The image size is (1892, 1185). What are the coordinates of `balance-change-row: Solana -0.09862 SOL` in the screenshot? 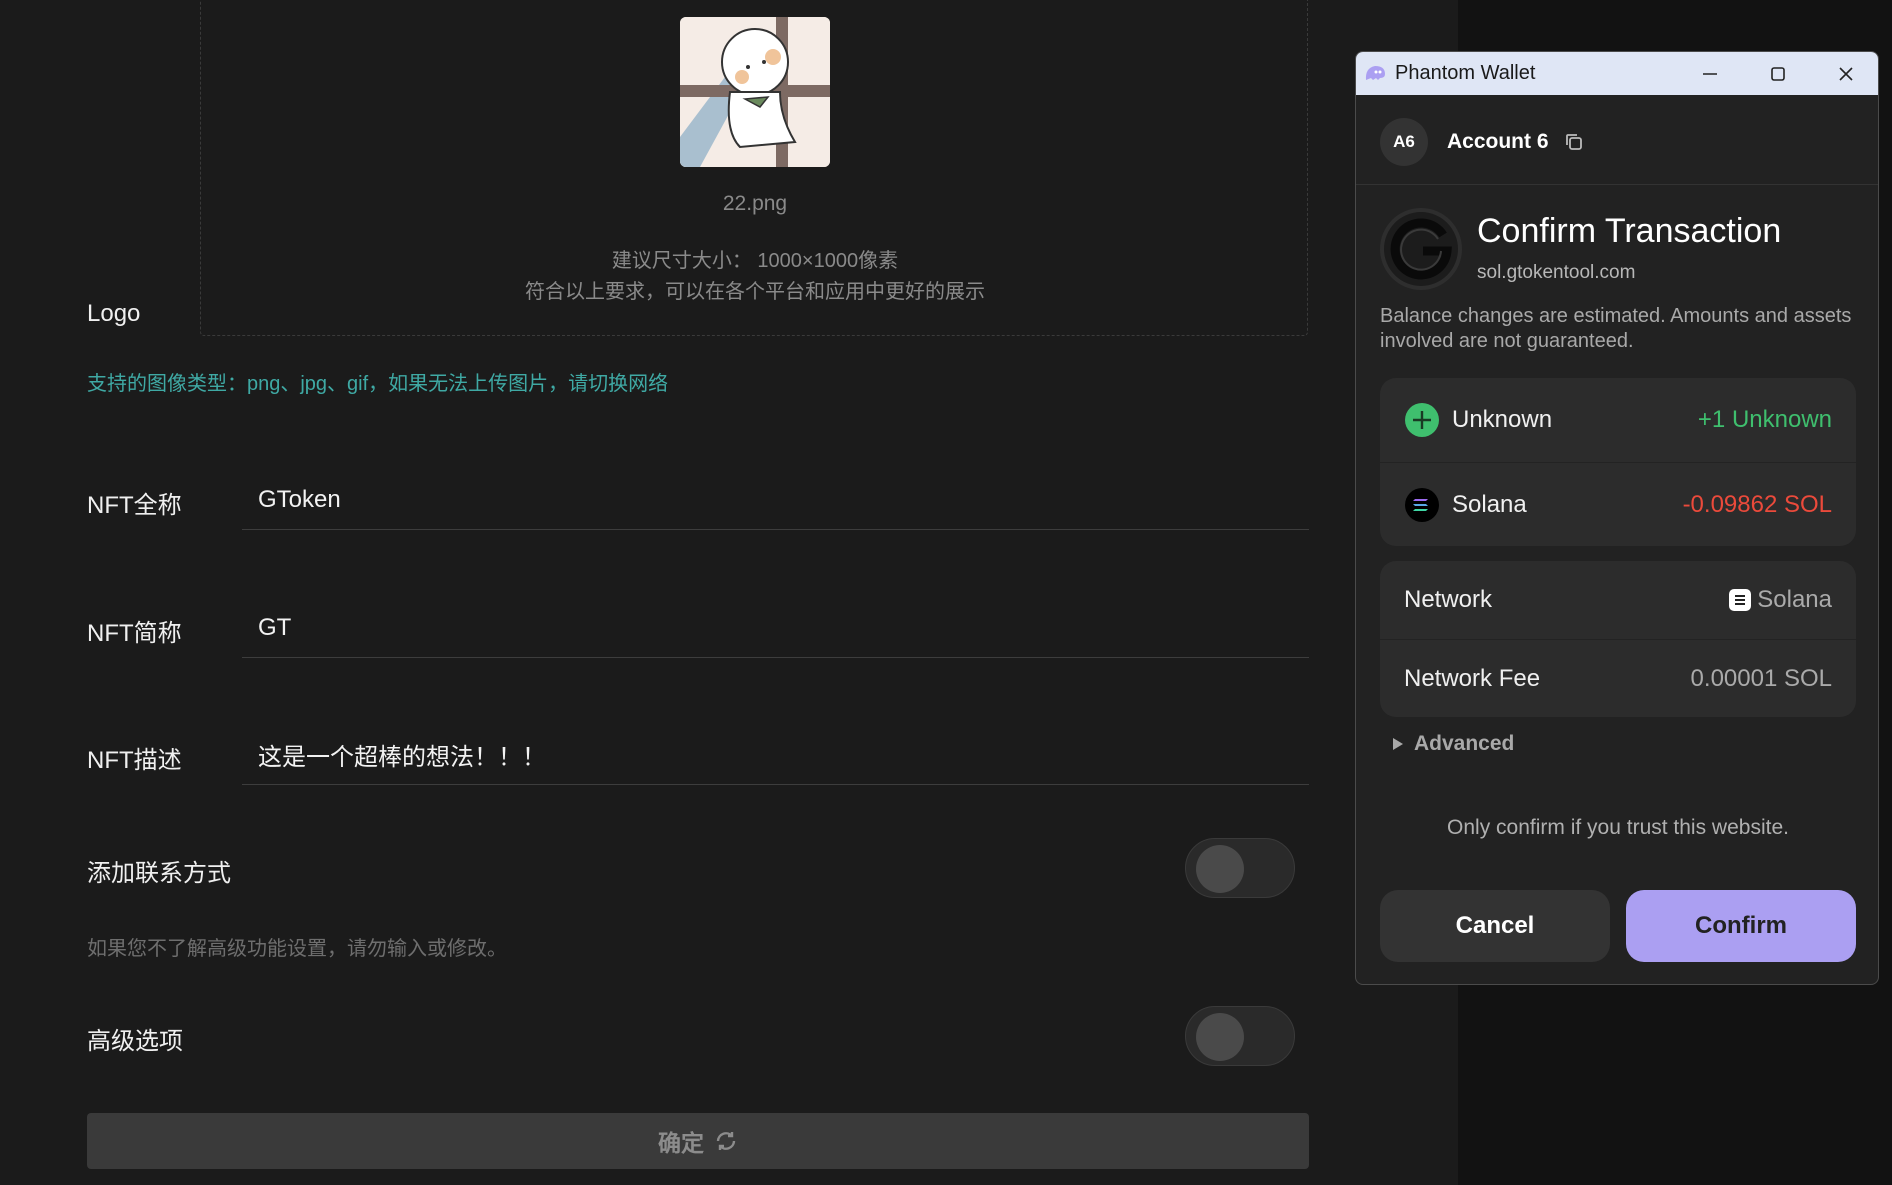 It's located at (1618, 504).